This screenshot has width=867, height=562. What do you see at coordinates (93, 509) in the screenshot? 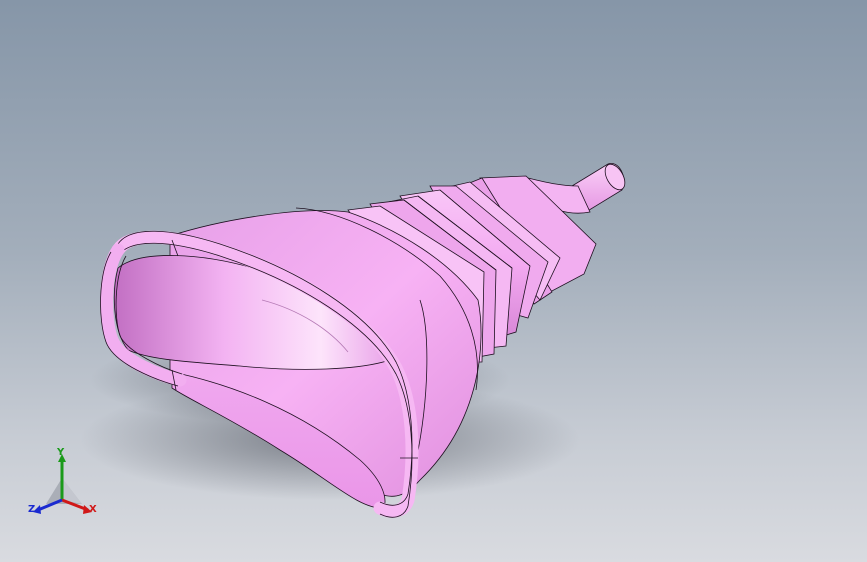
I see `axis-x-label: X` at bounding box center [93, 509].